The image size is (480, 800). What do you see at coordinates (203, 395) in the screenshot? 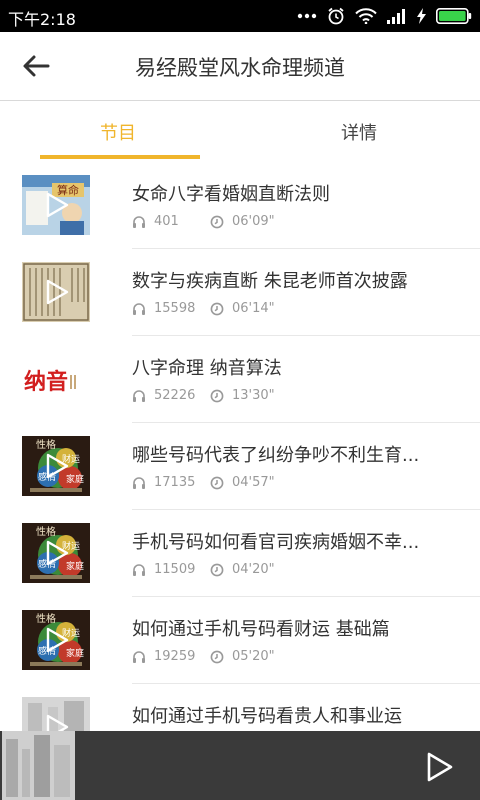
I see `episode-meta: 52226 13'30"` at bounding box center [203, 395].